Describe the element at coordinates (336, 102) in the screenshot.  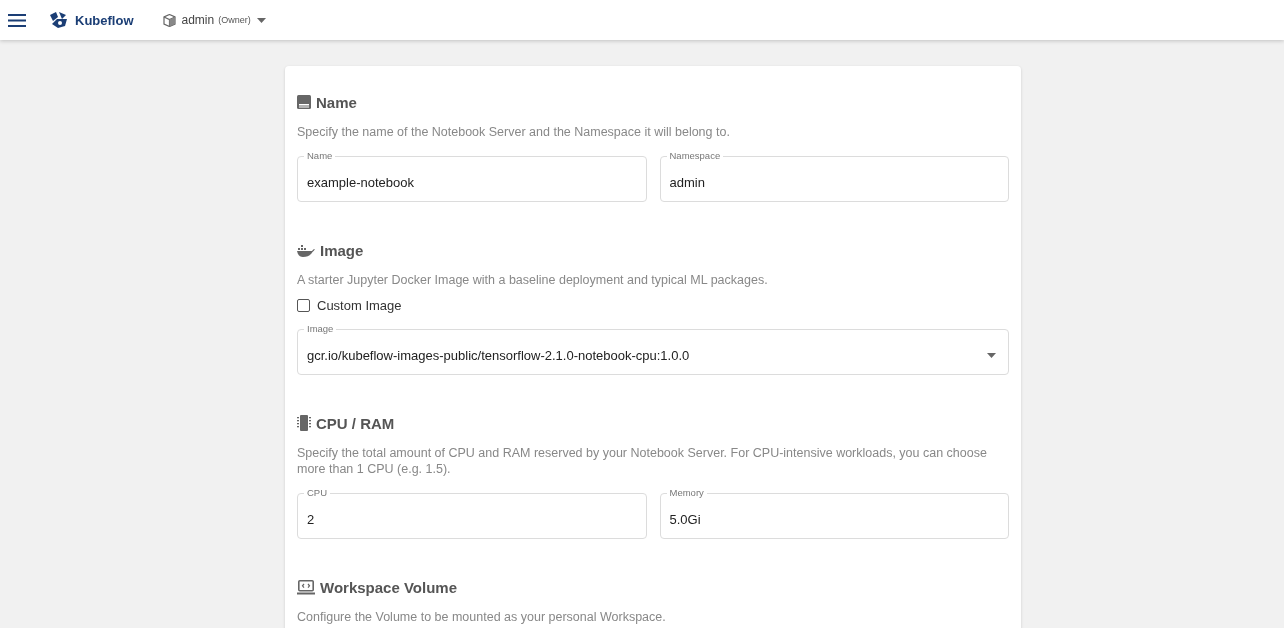
I see `section-title: Name` at that location.